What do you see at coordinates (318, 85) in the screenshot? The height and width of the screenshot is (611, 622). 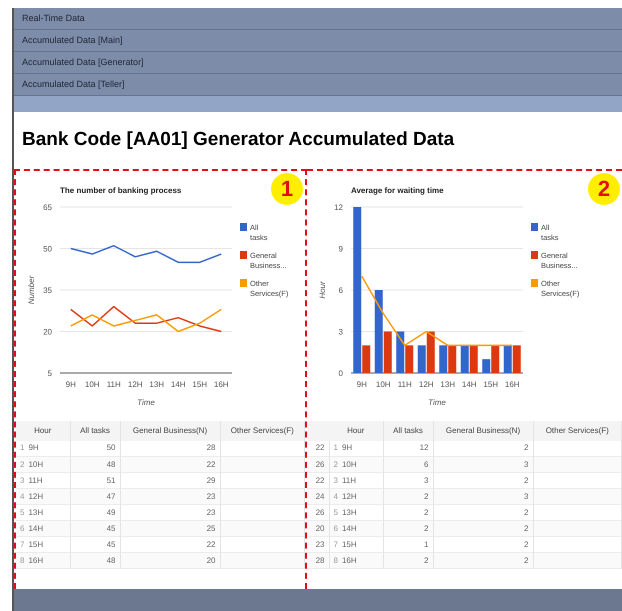 I see `nav-item: Accumulated Data [Teller]` at bounding box center [318, 85].